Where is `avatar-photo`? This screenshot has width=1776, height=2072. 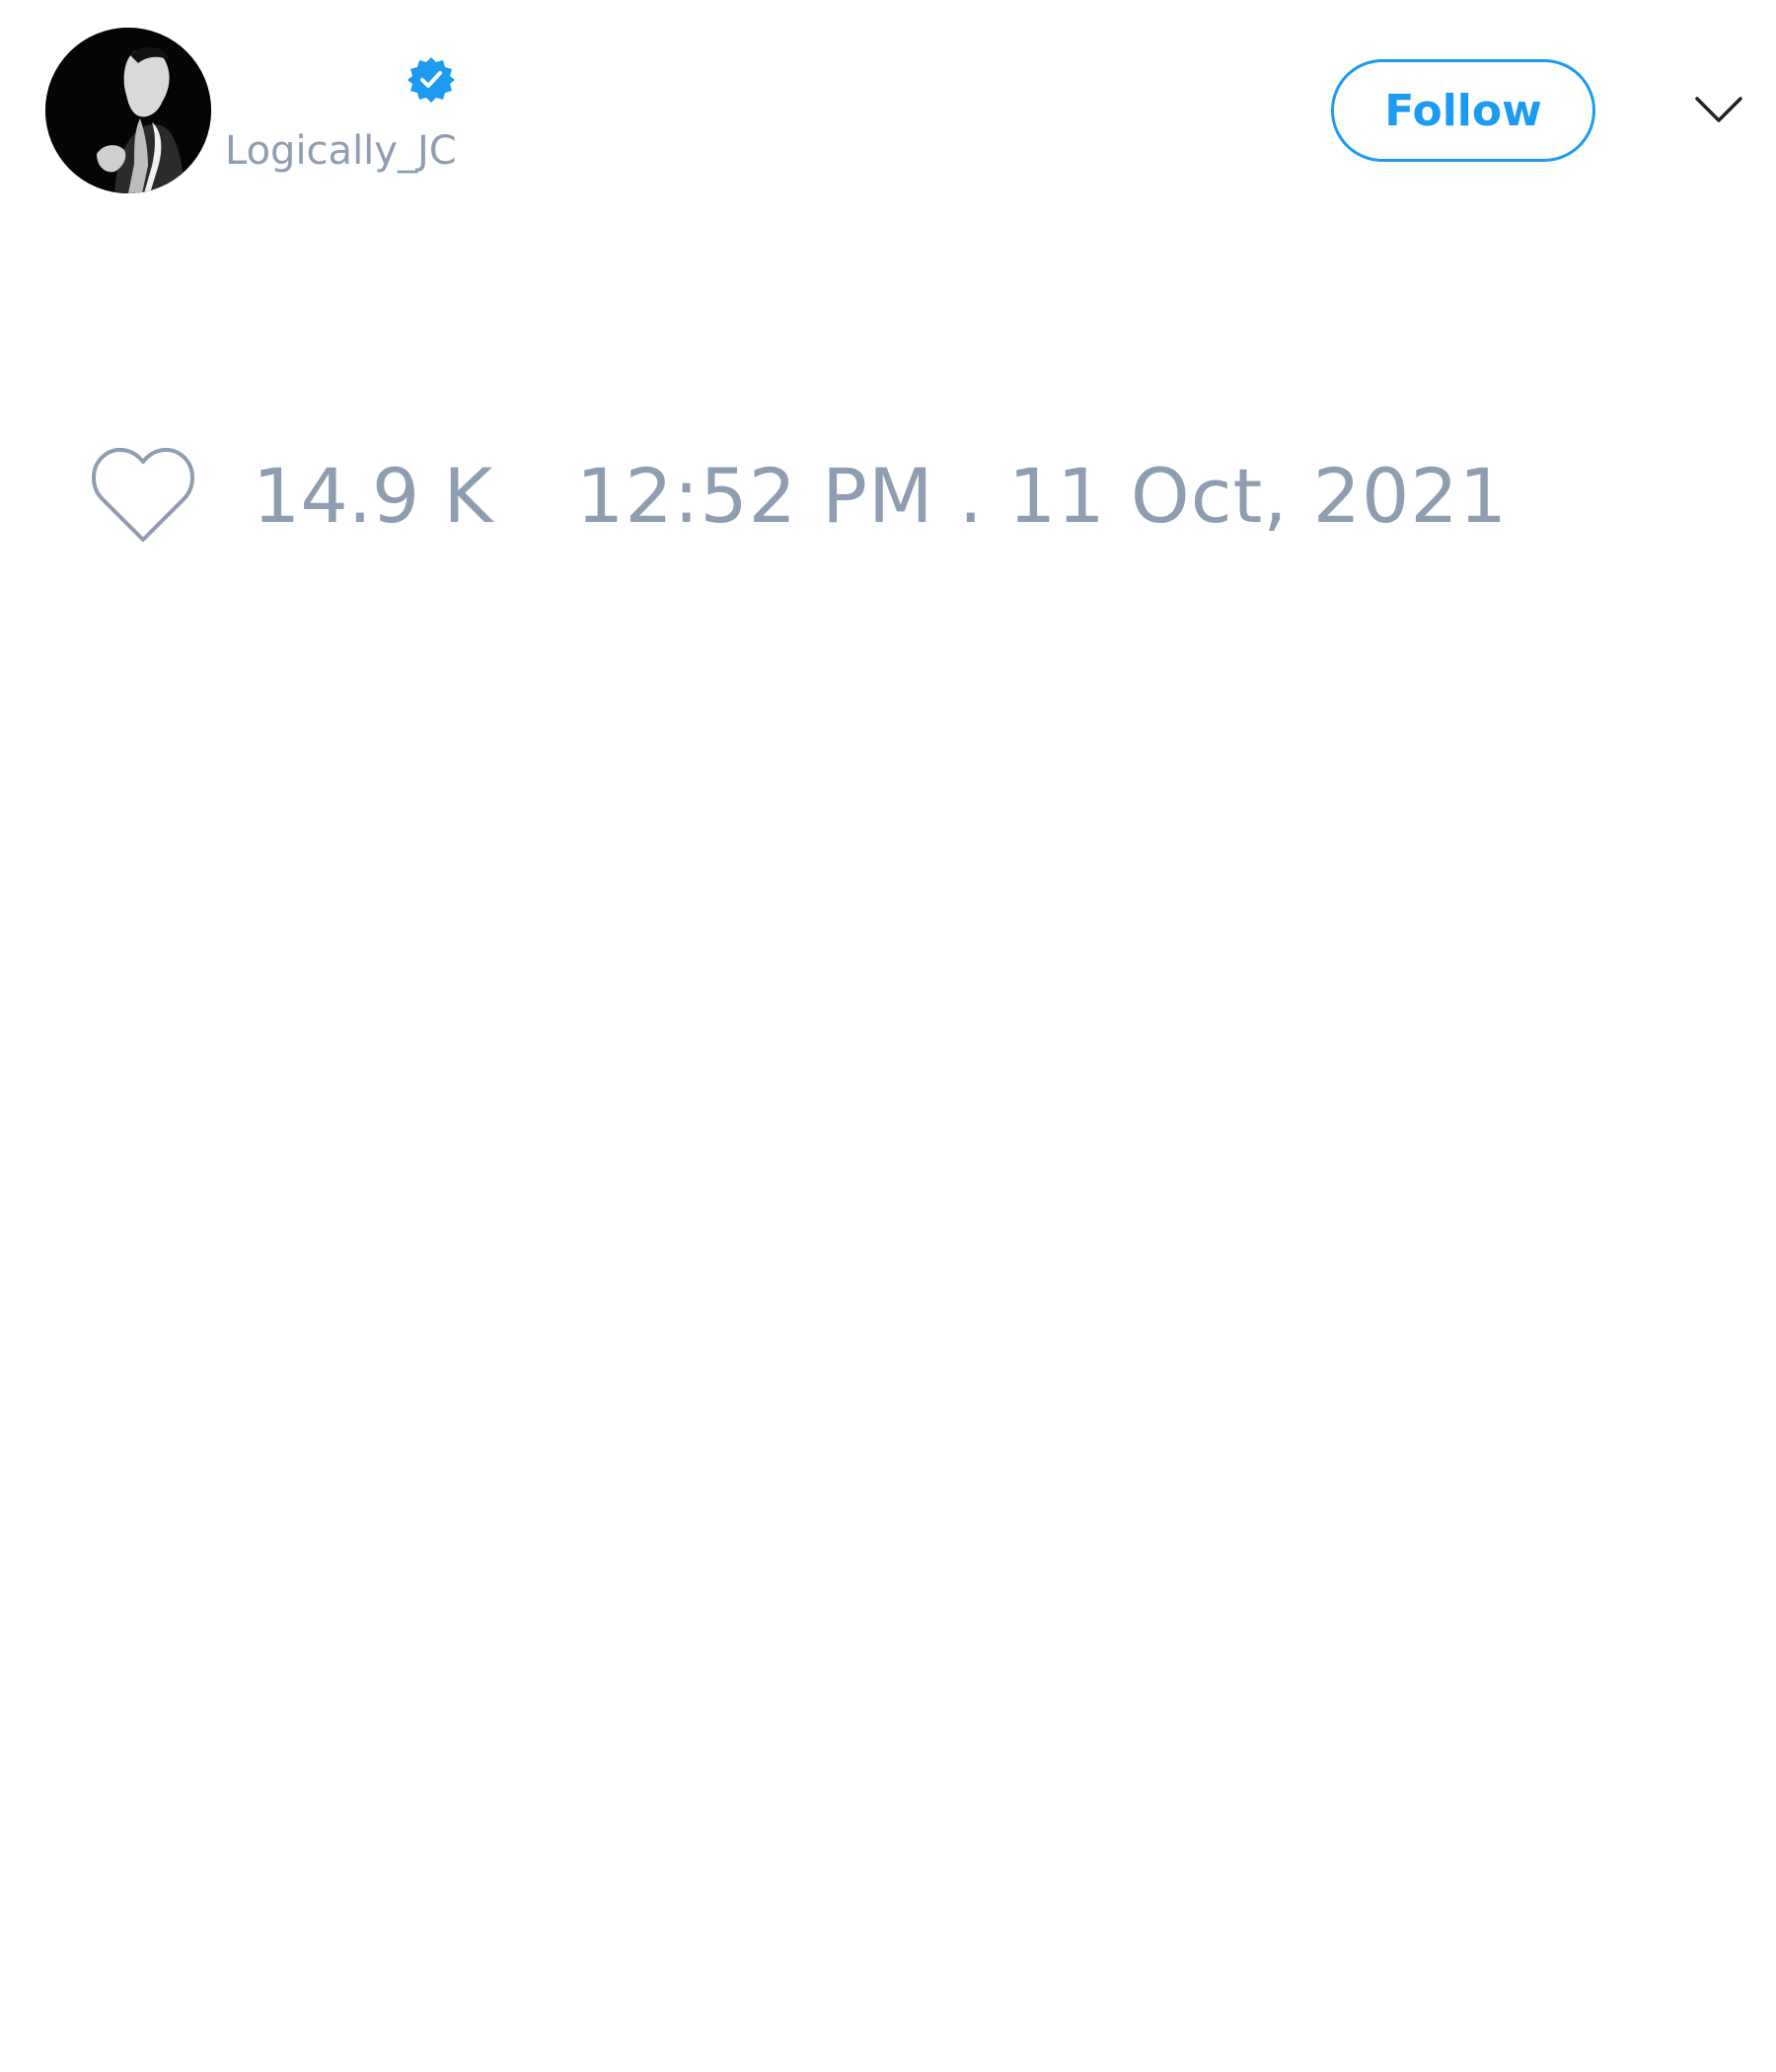
avatar-photo is located at coordinates (128, 111).